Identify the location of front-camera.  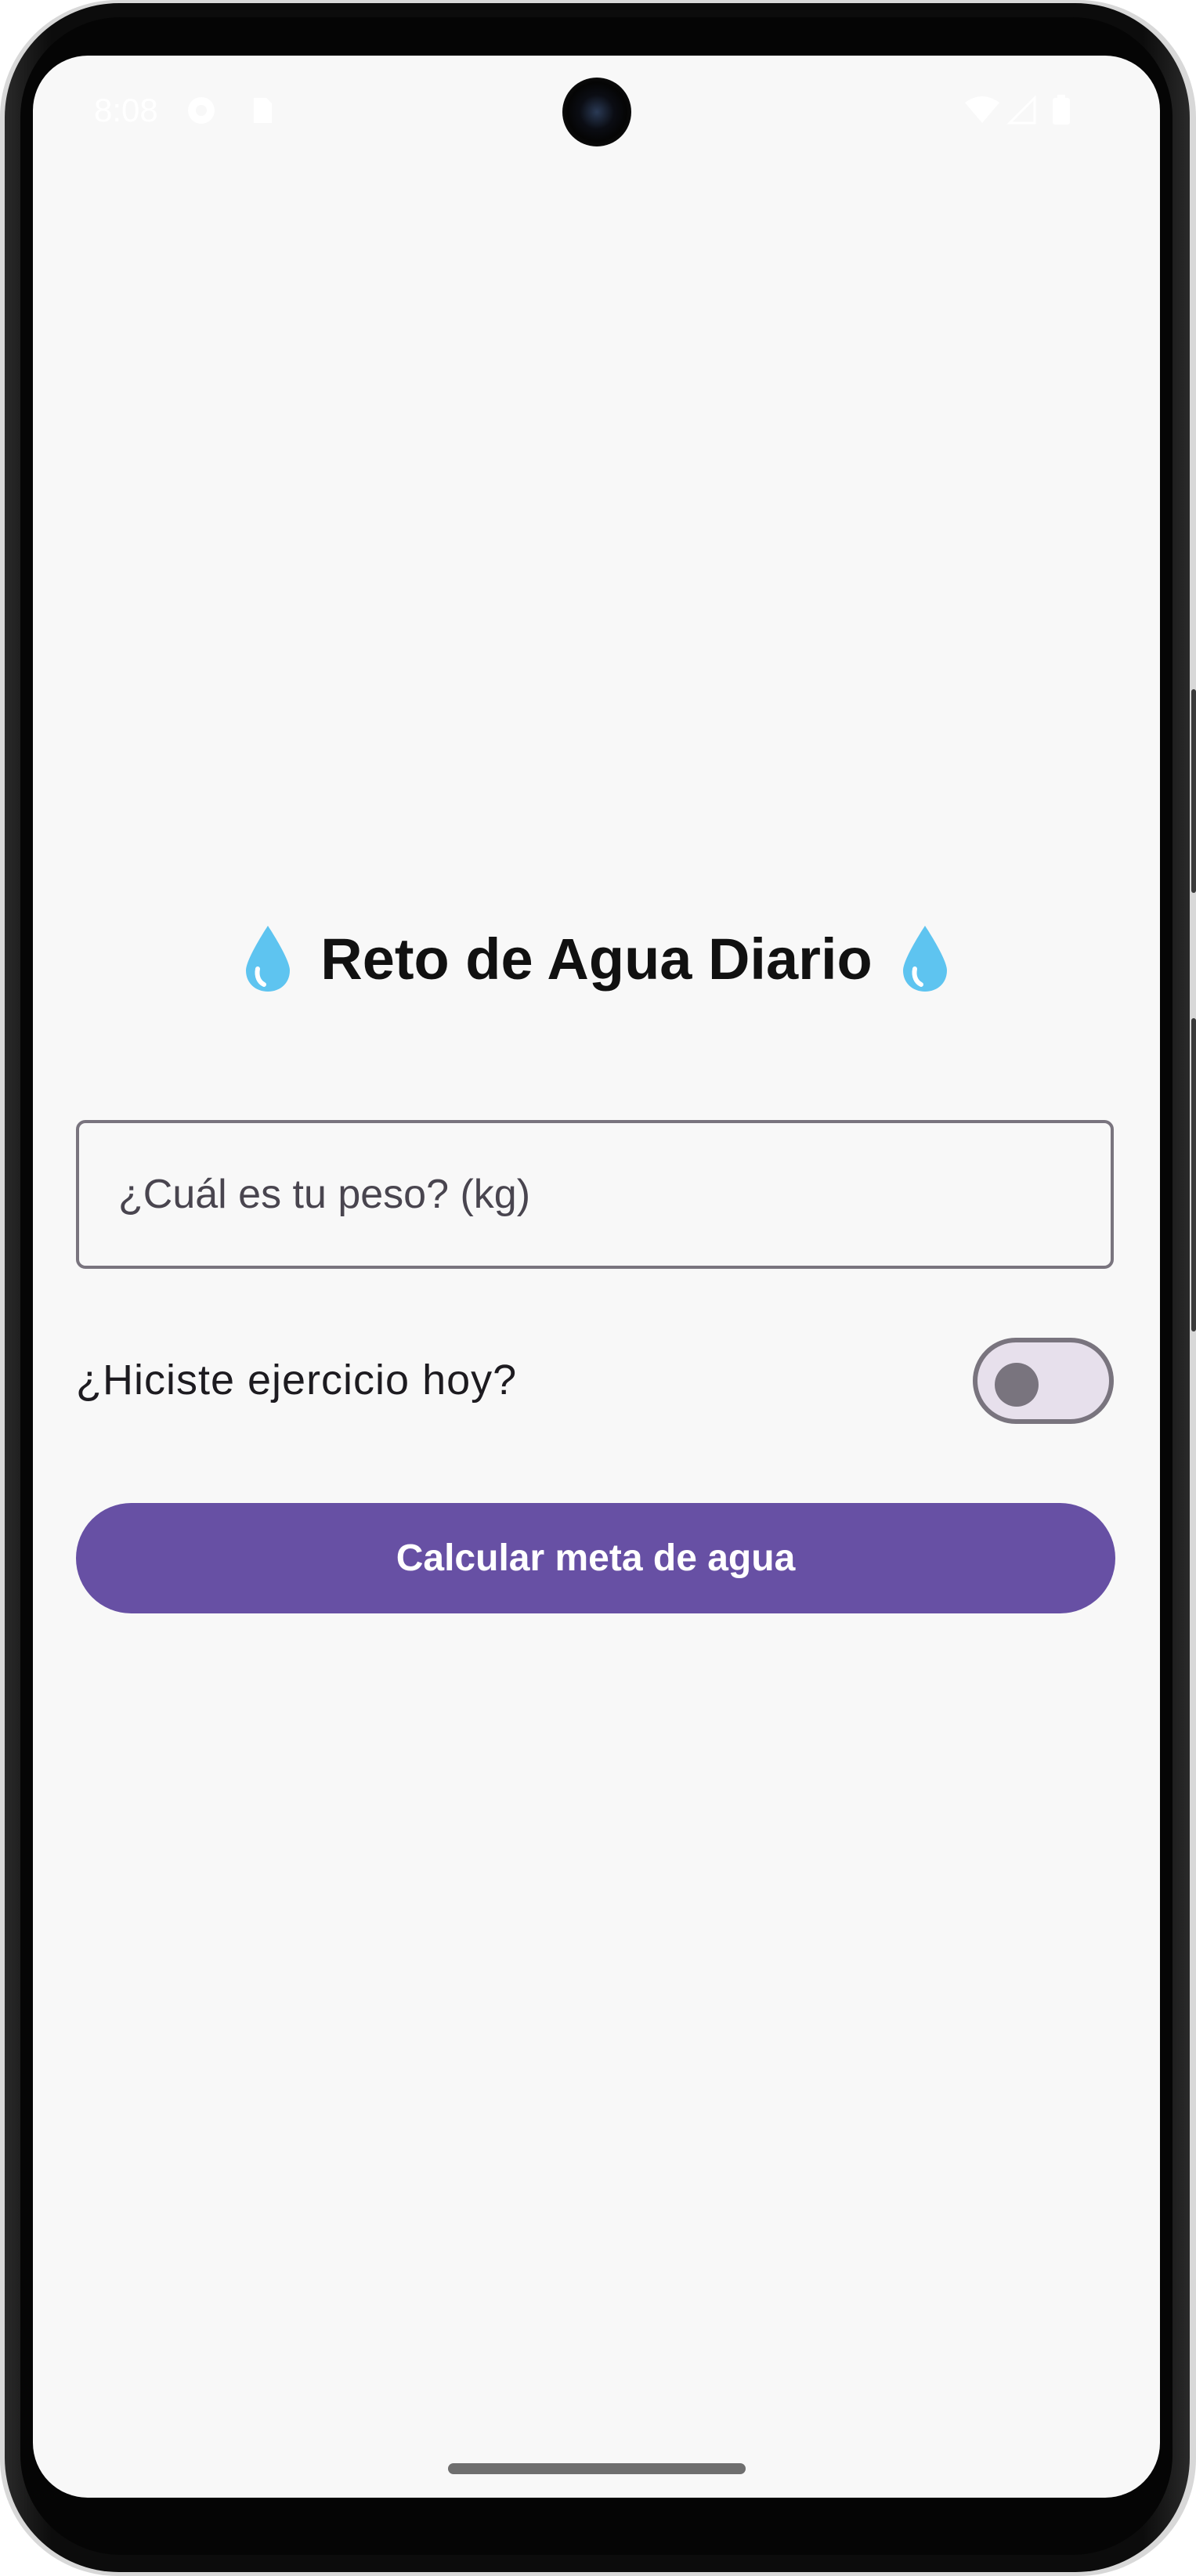
(596, 112).